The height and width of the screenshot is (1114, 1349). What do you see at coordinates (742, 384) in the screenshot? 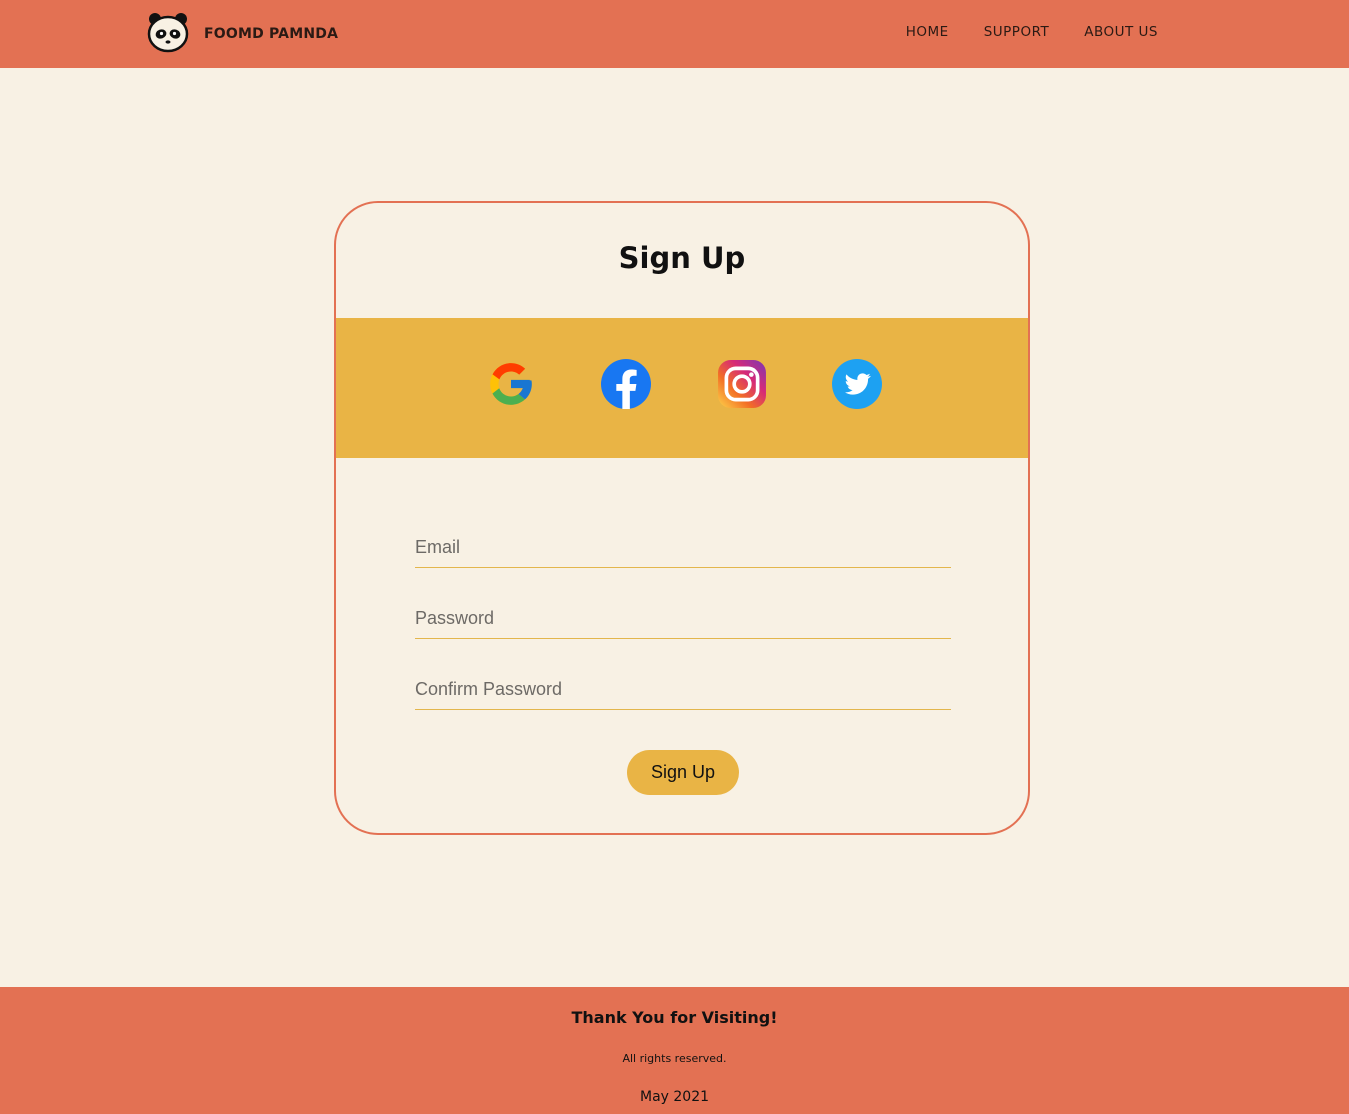
I see `instagram-icon` at bounding box center [742, 384].